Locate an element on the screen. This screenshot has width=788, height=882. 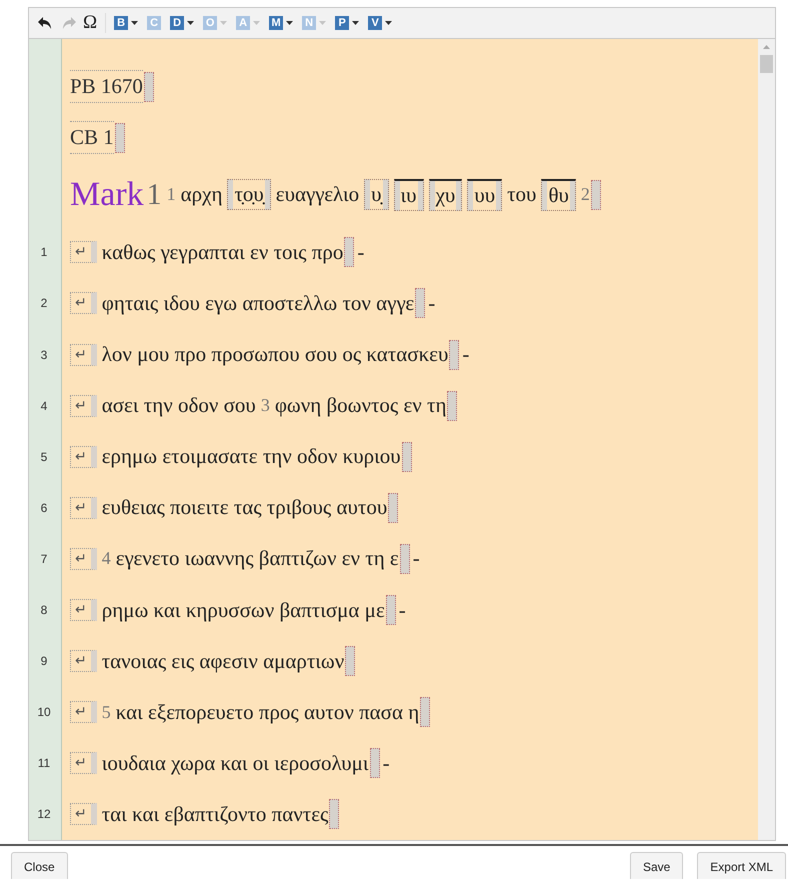
footer-button: Export XML is located at coordinates (741, 865).